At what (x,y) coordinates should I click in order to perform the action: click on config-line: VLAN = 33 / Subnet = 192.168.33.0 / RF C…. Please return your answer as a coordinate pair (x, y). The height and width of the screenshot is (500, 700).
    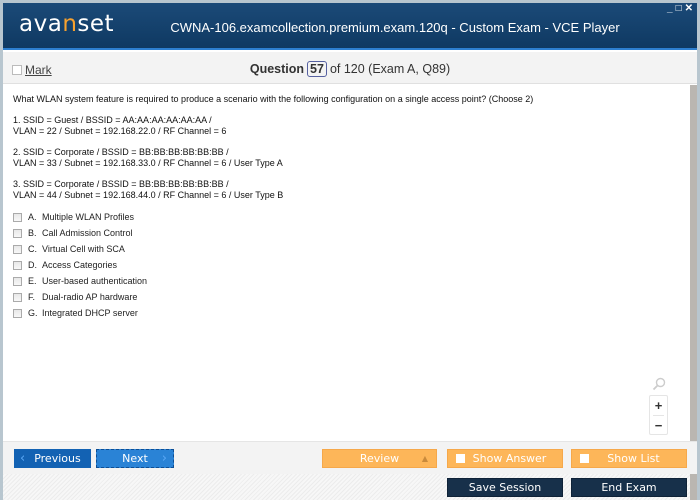
    Looking at the image, I should click on (148, 163).